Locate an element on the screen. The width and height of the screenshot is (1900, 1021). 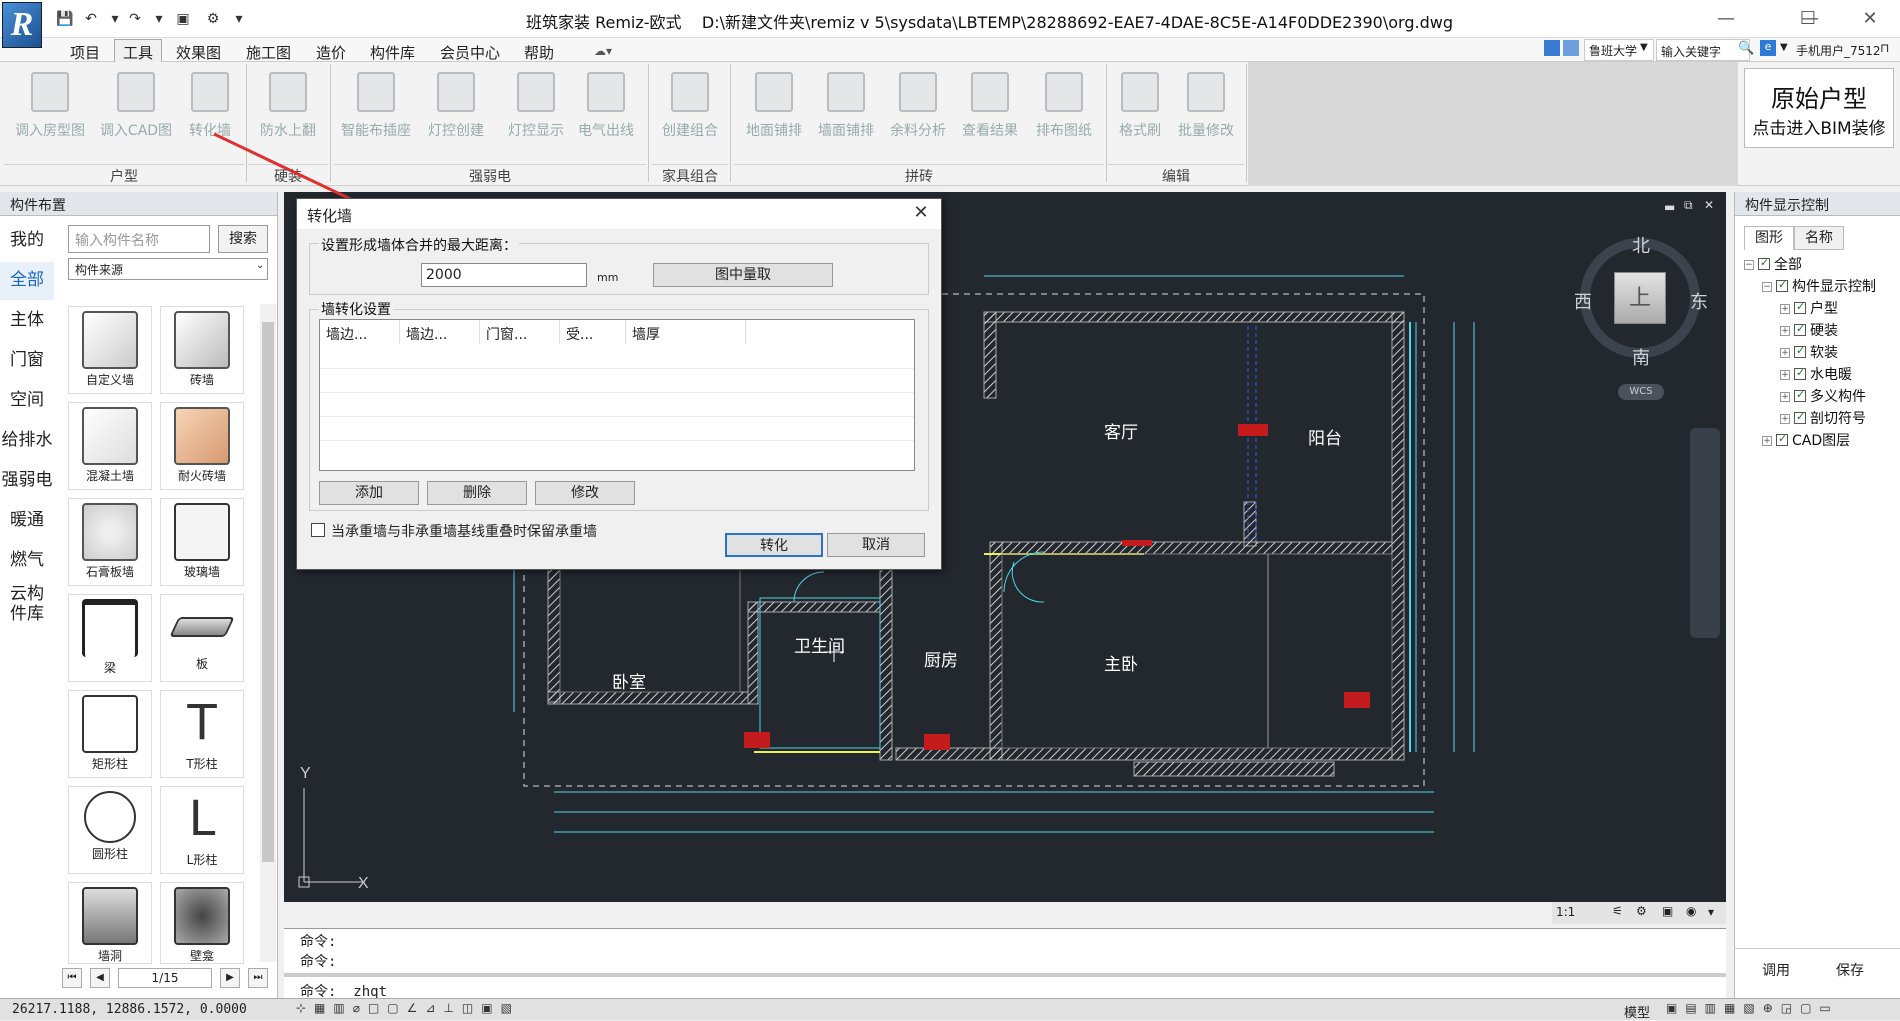
tab-graphics: 图形 is located at coordinates (1769, 238).